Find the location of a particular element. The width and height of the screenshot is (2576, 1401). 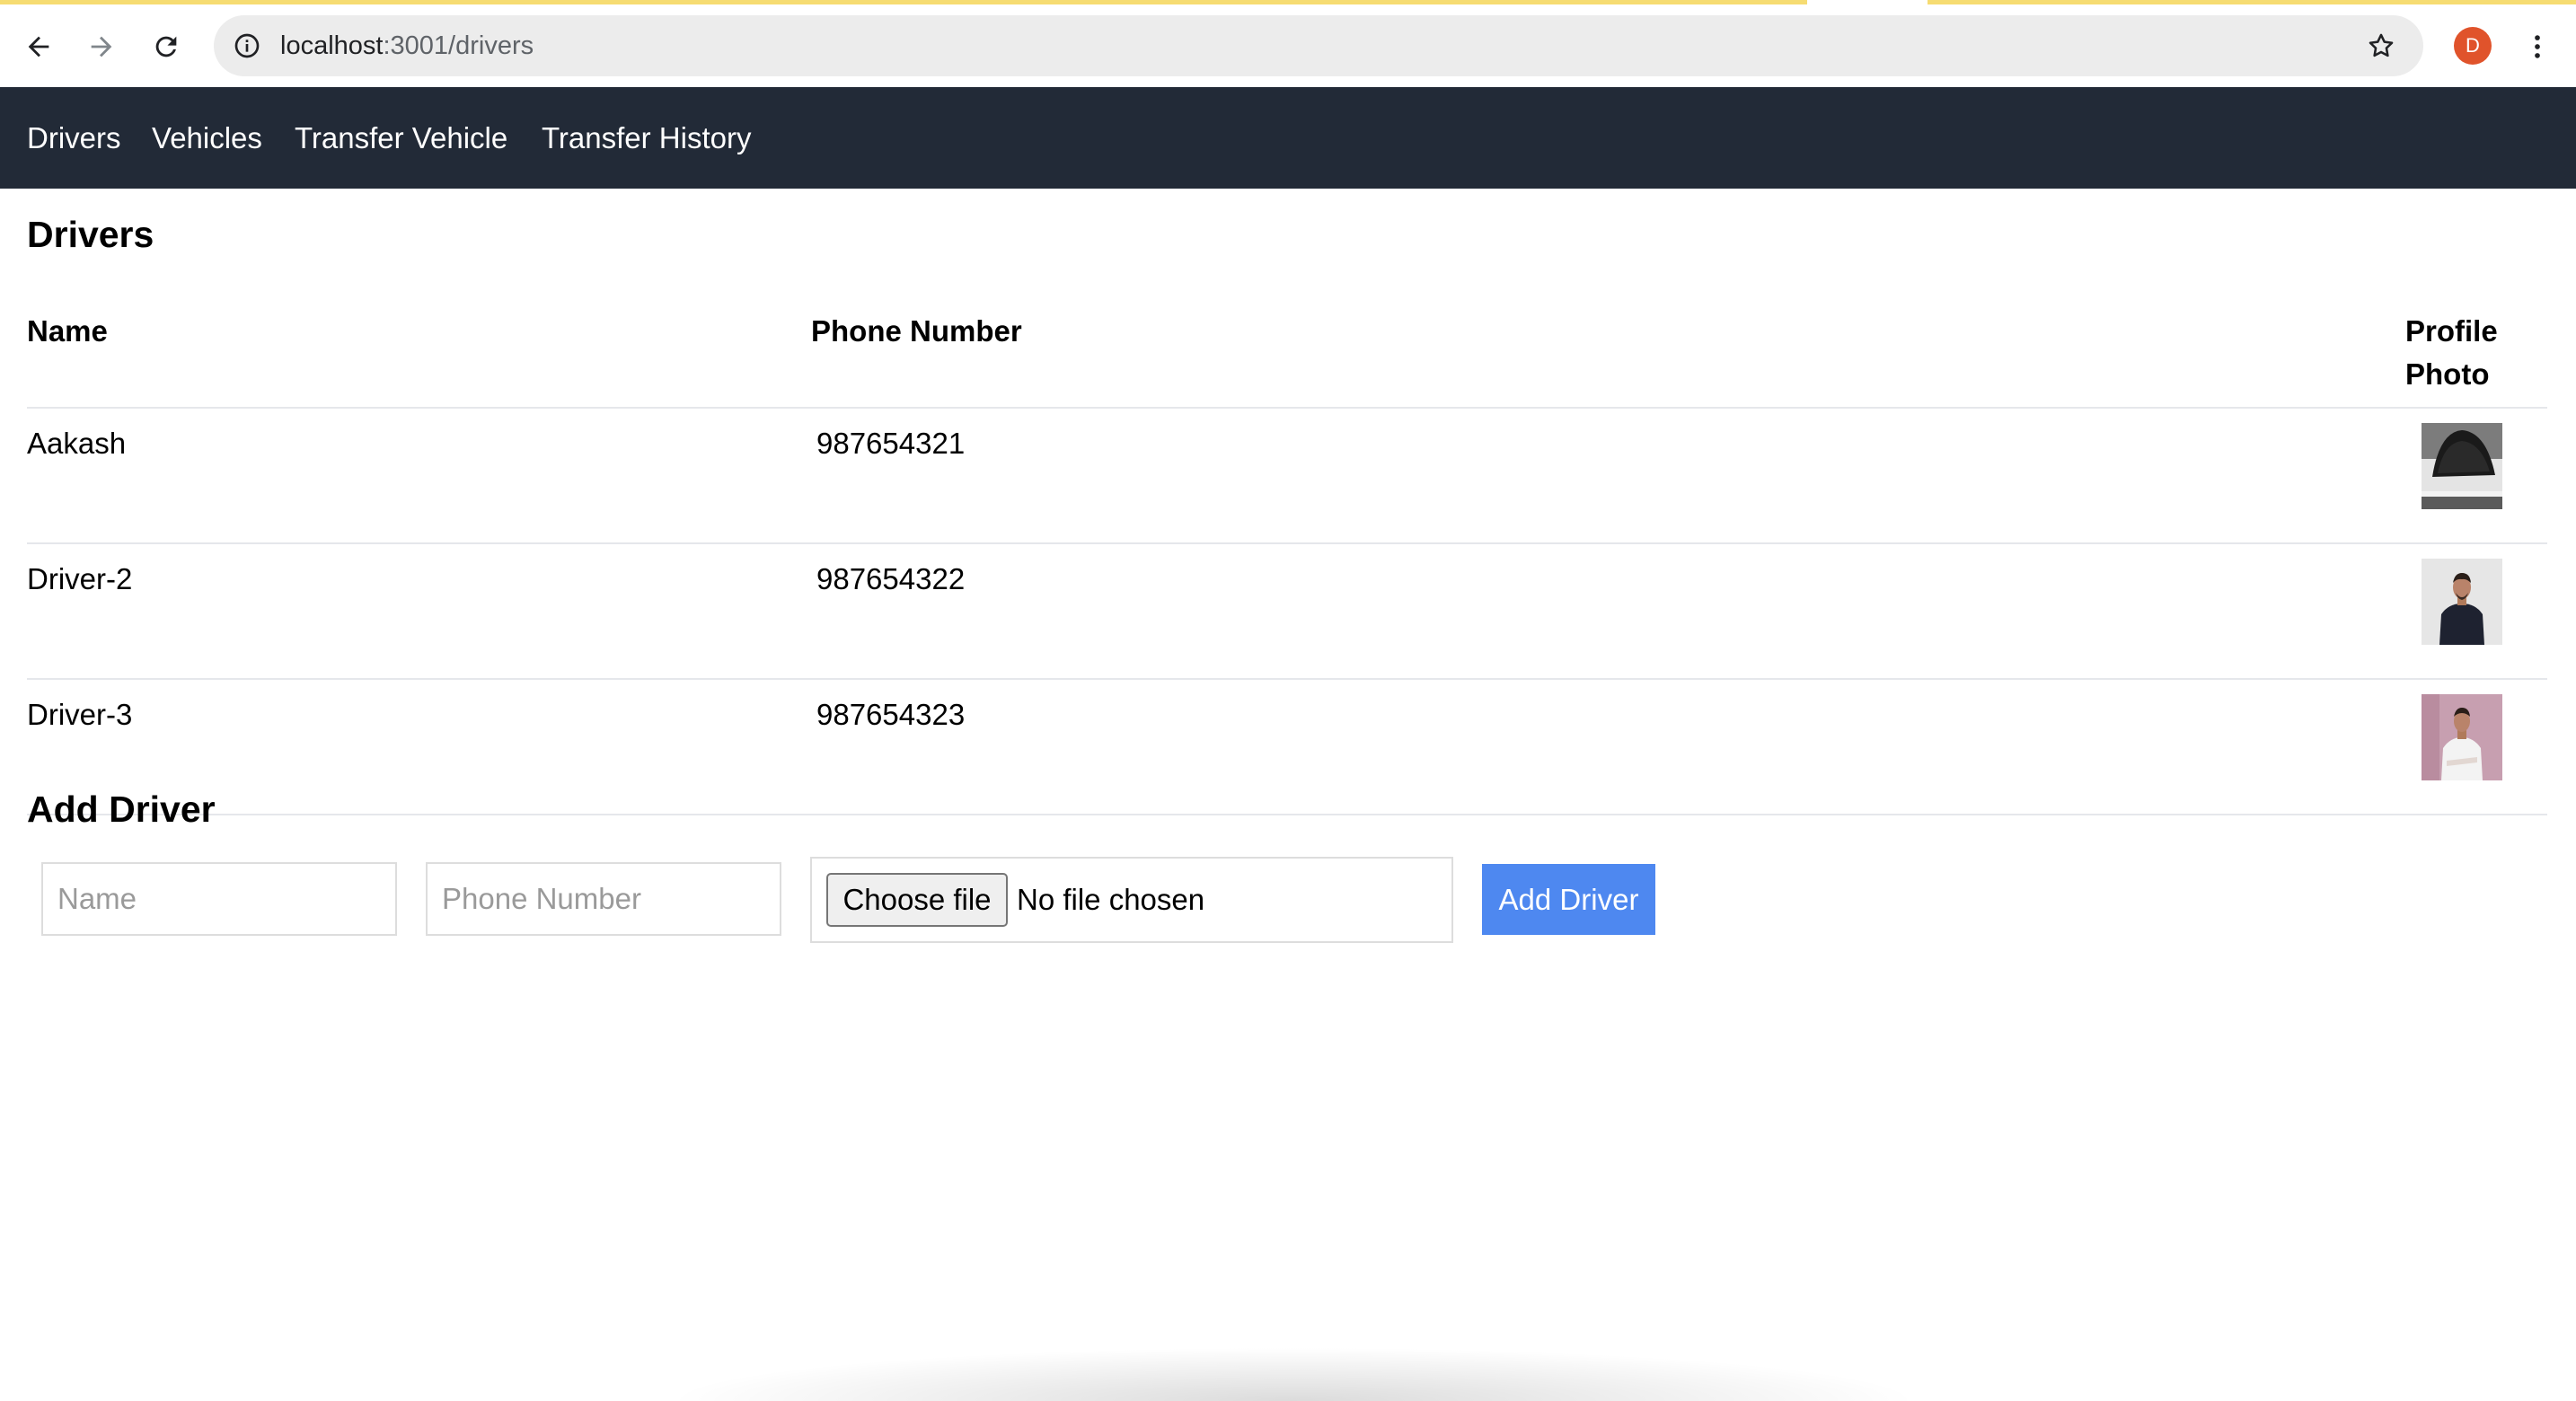

driver-name: Aakash is located at coordinates (77, 443).